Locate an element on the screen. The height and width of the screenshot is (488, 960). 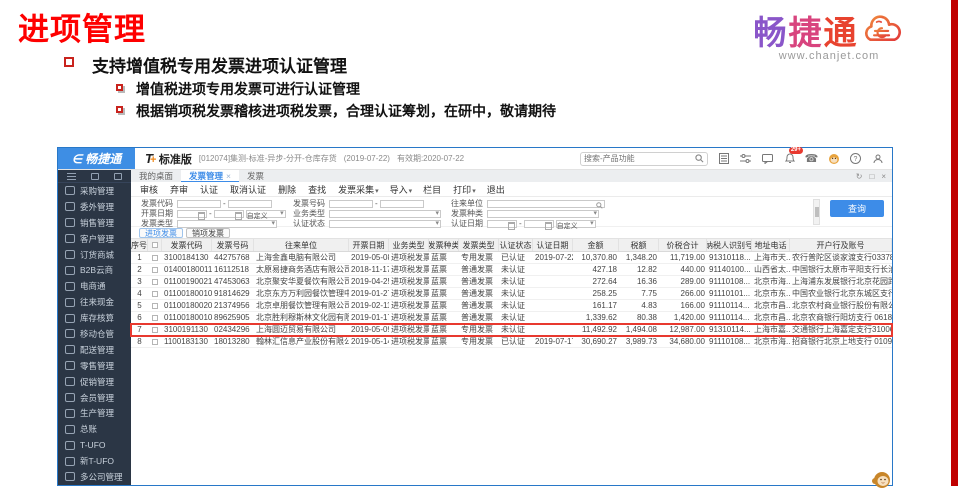
column-header: 税额 is located at coordinates (639, 245).